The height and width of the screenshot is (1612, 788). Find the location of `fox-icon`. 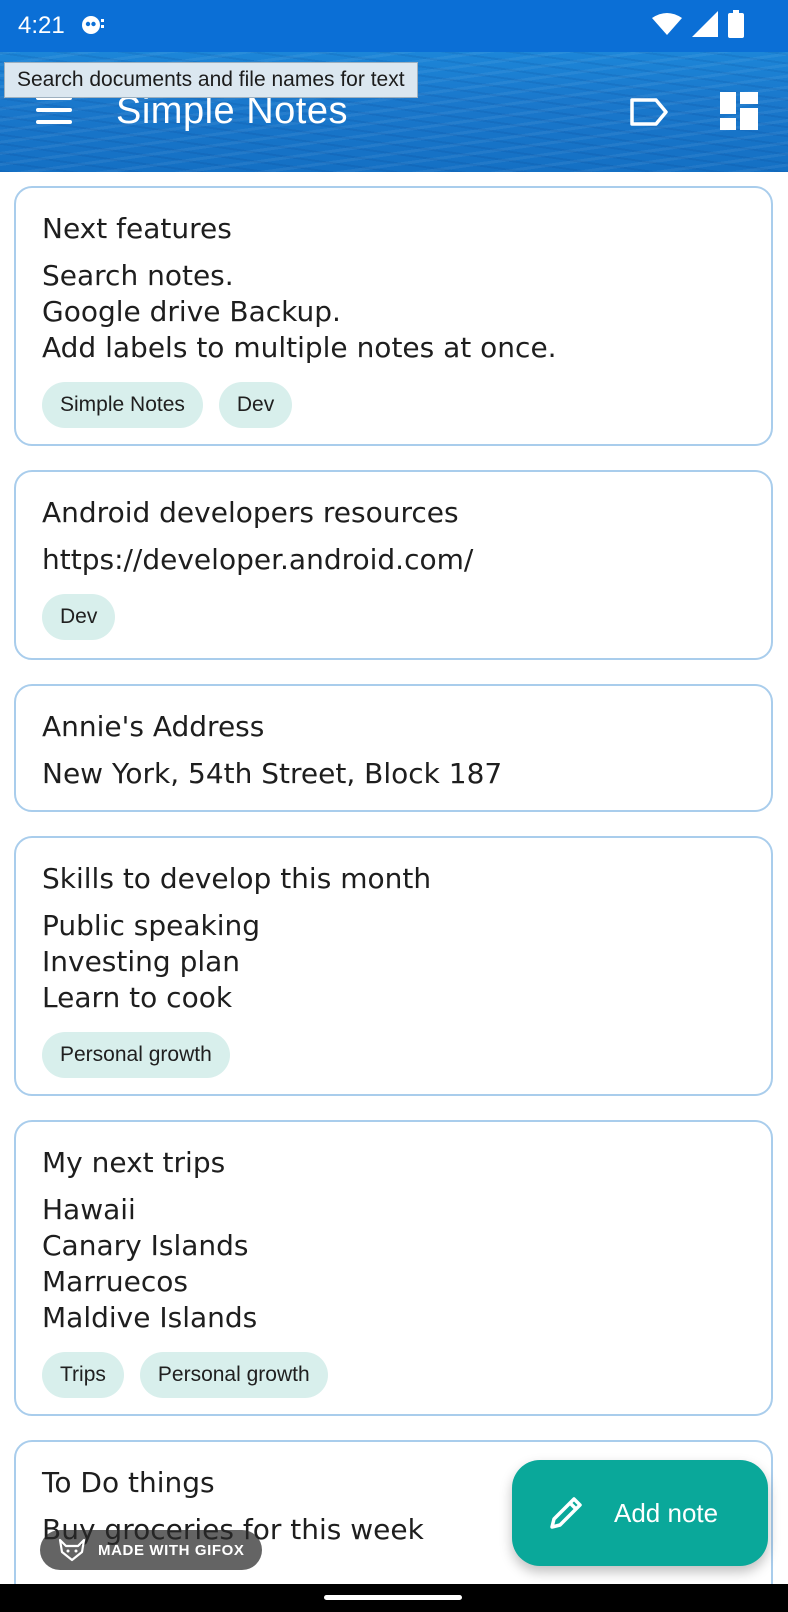

fox-icon is located at coordinates (72, 1550).